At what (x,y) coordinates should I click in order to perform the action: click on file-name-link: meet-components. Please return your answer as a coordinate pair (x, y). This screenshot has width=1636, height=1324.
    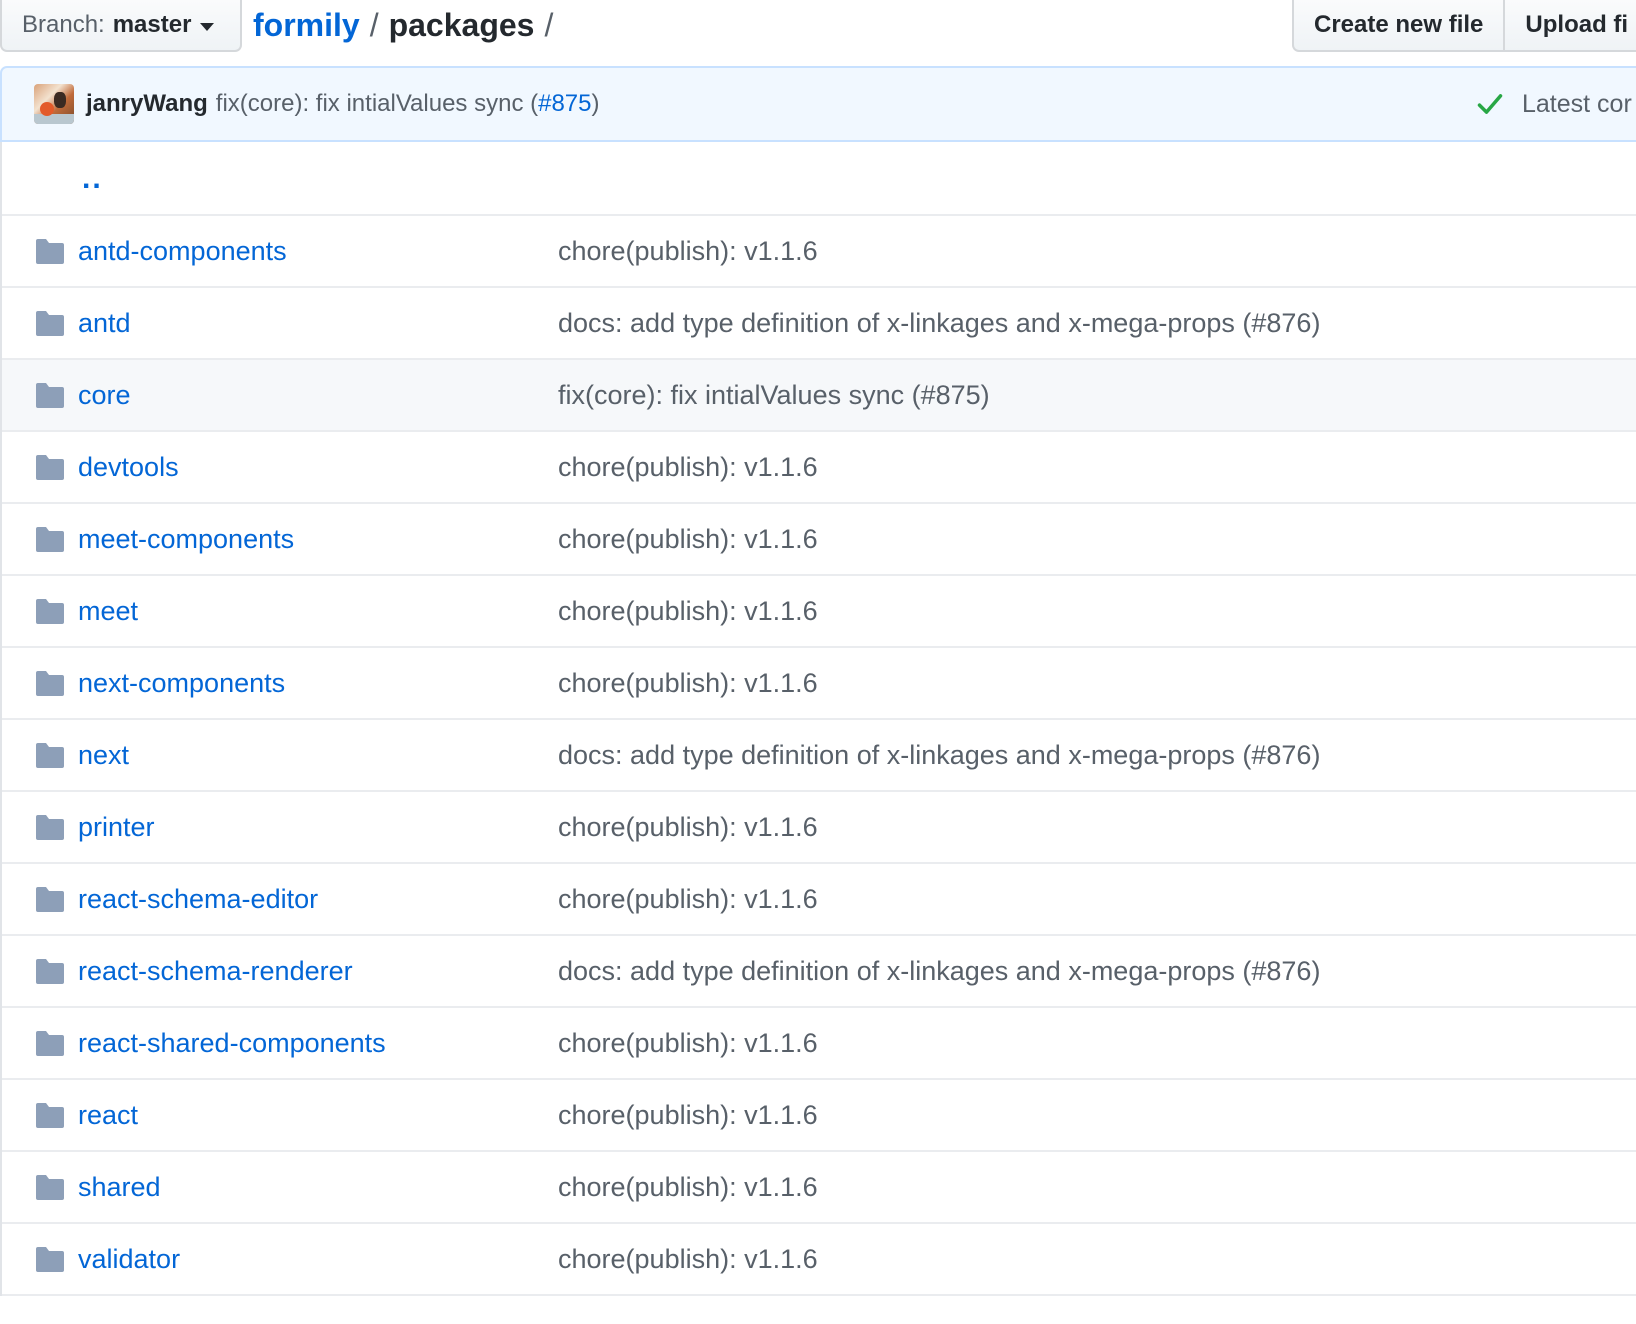
    Looking at the image, I should click on (186, 539).